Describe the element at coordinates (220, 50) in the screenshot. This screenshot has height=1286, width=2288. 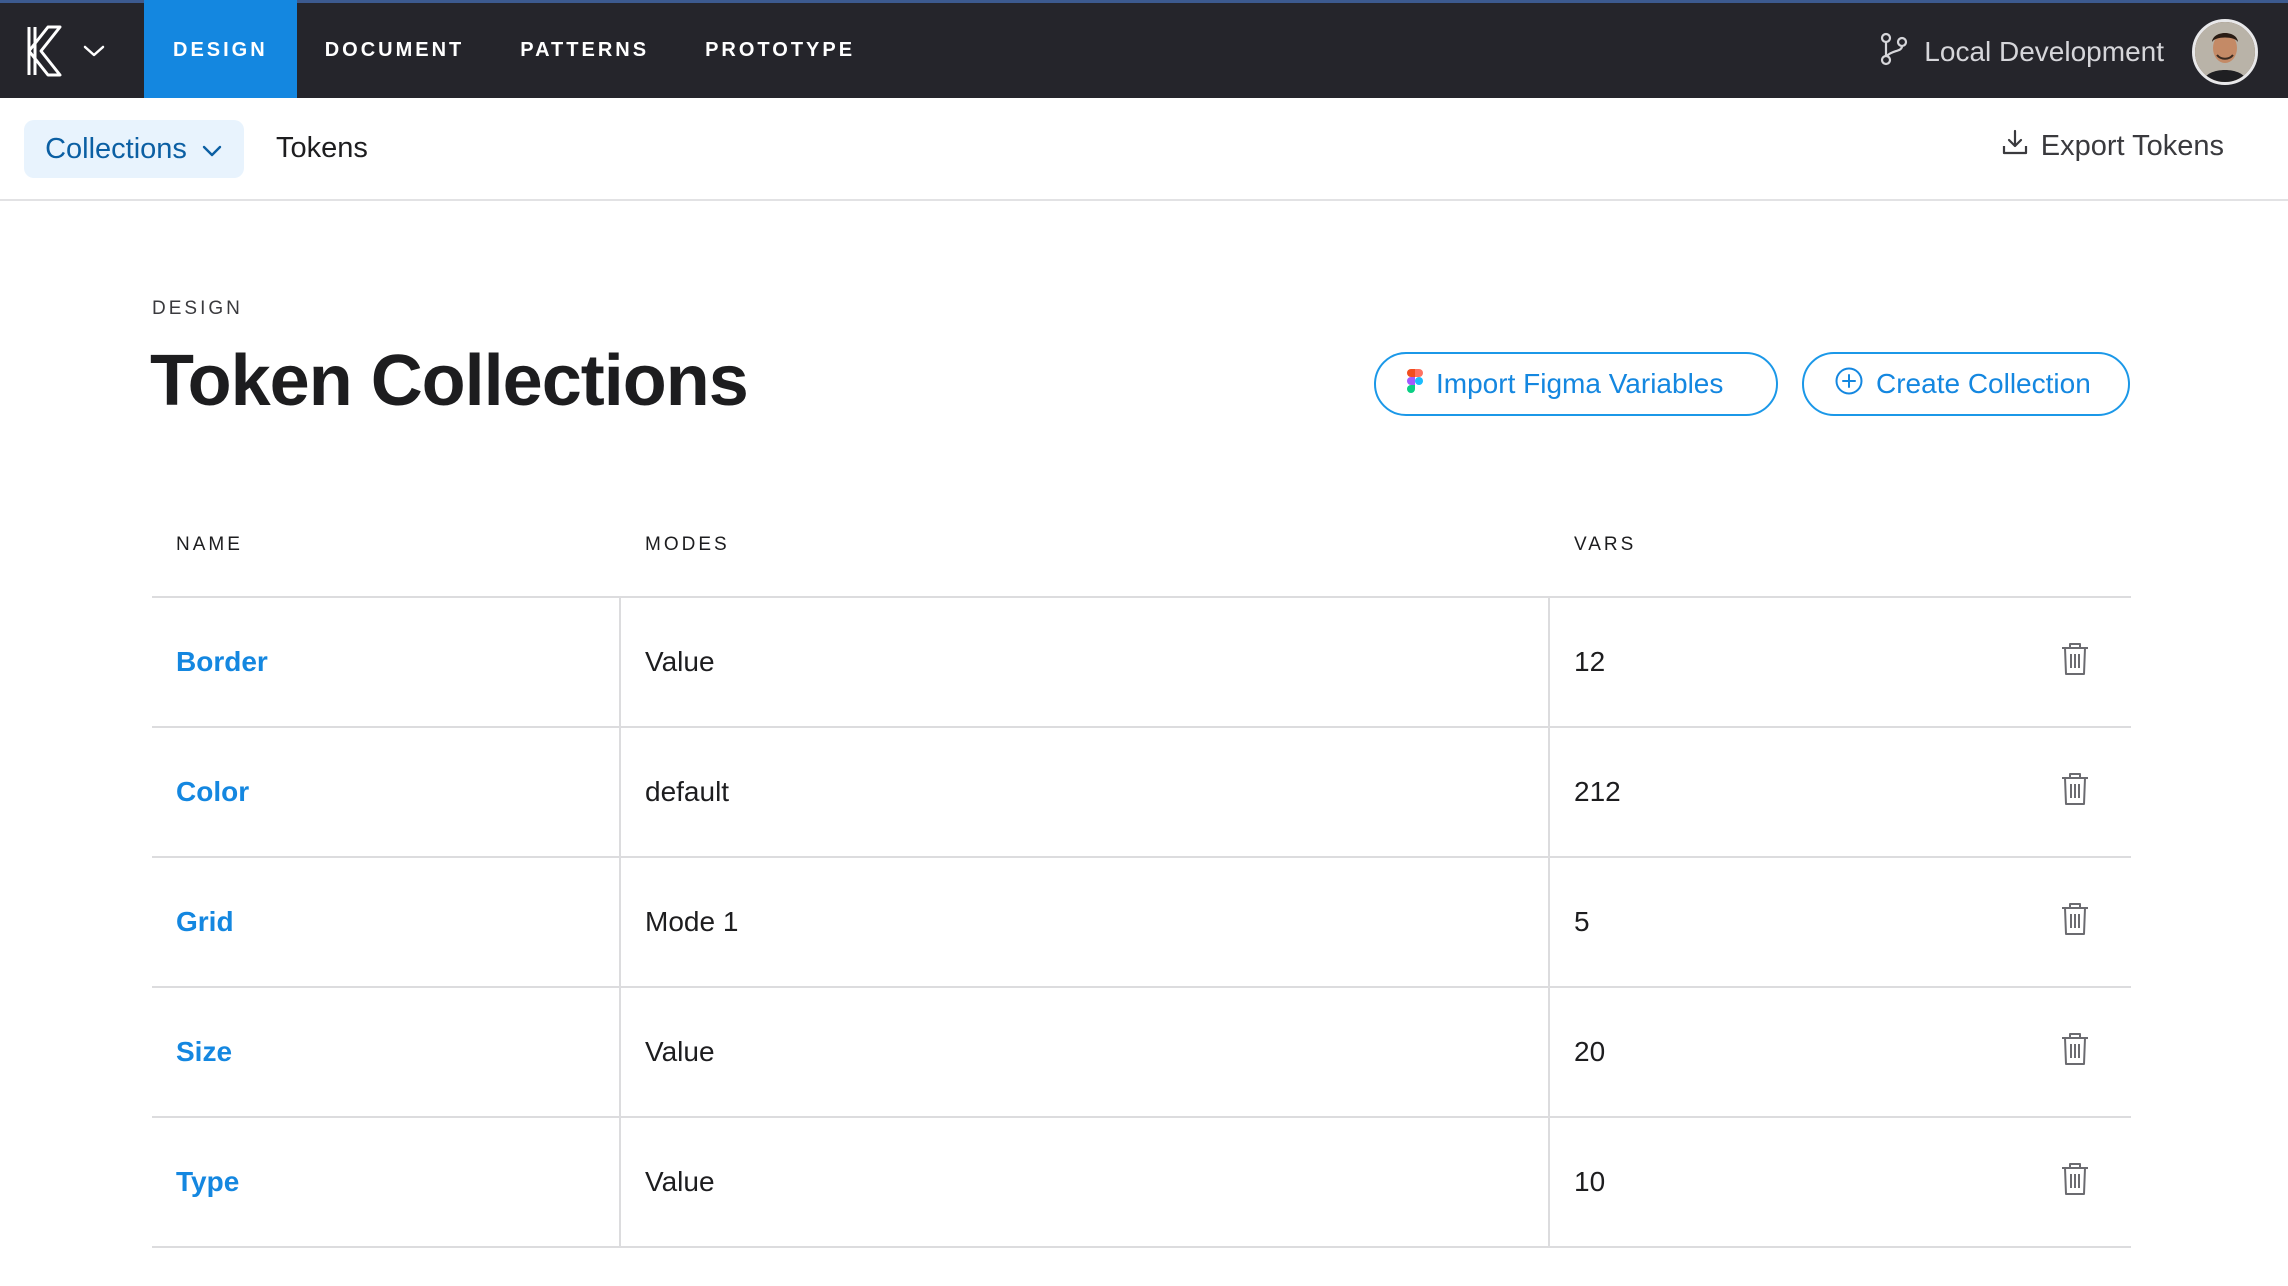
I see `tab-design: DESIGN` at that location.